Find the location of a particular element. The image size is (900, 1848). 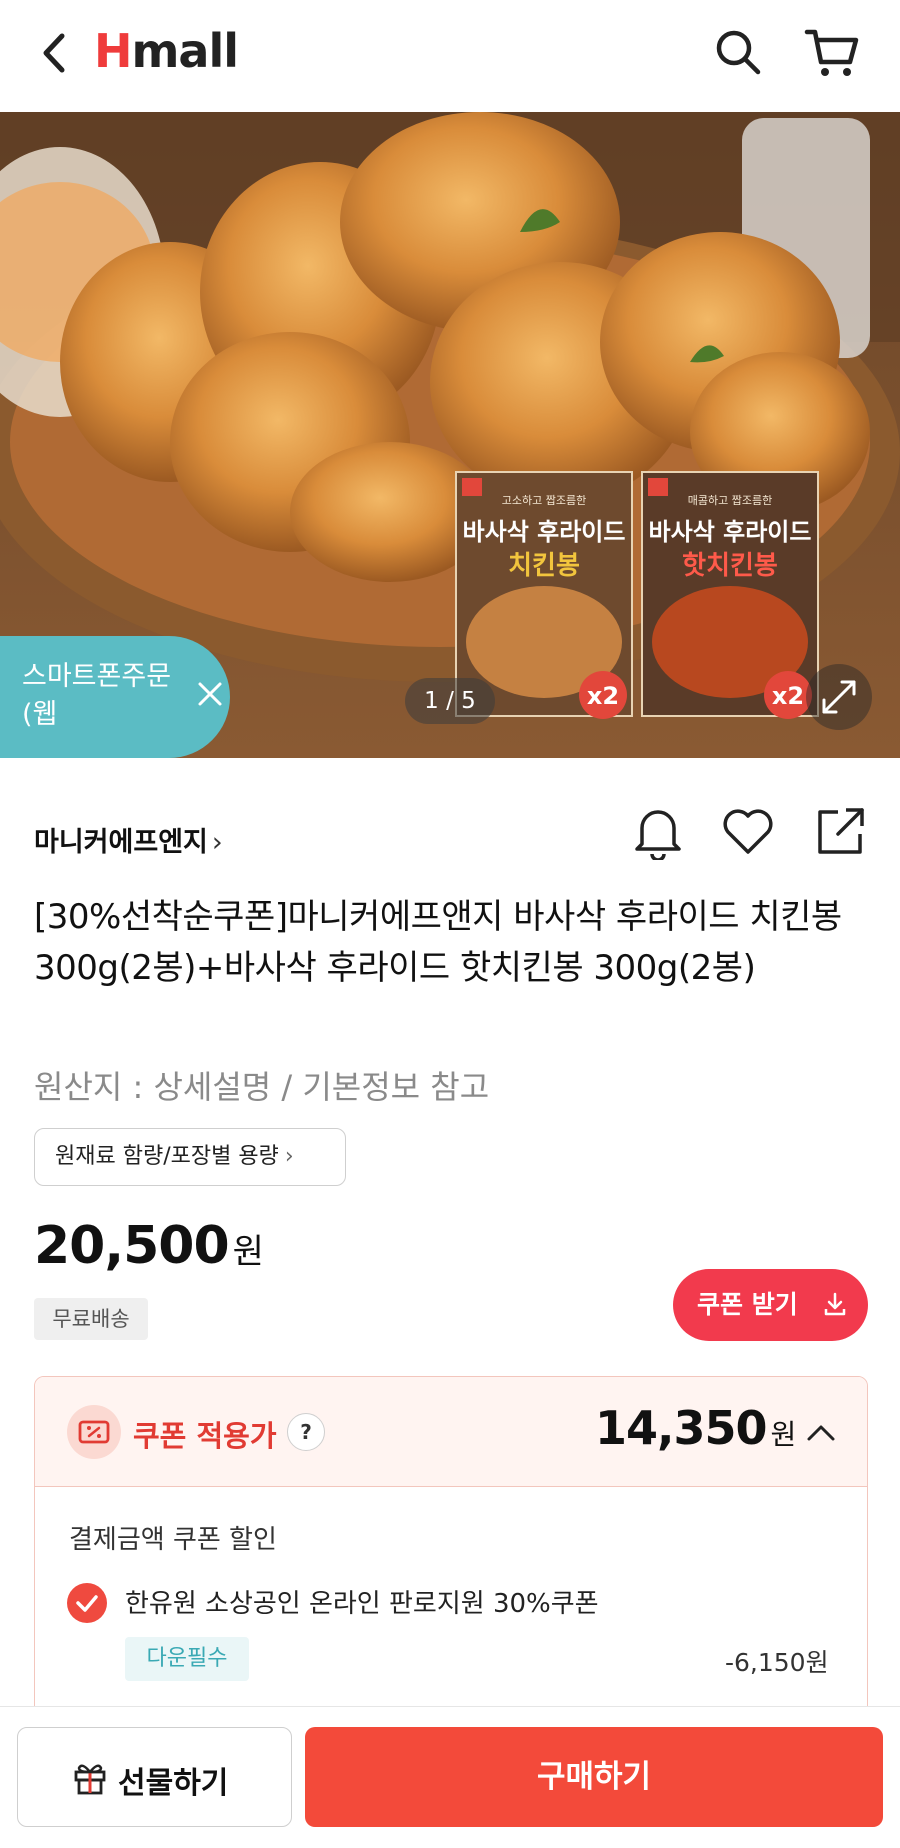

gift-icon is located at coordinates (90, 1779).